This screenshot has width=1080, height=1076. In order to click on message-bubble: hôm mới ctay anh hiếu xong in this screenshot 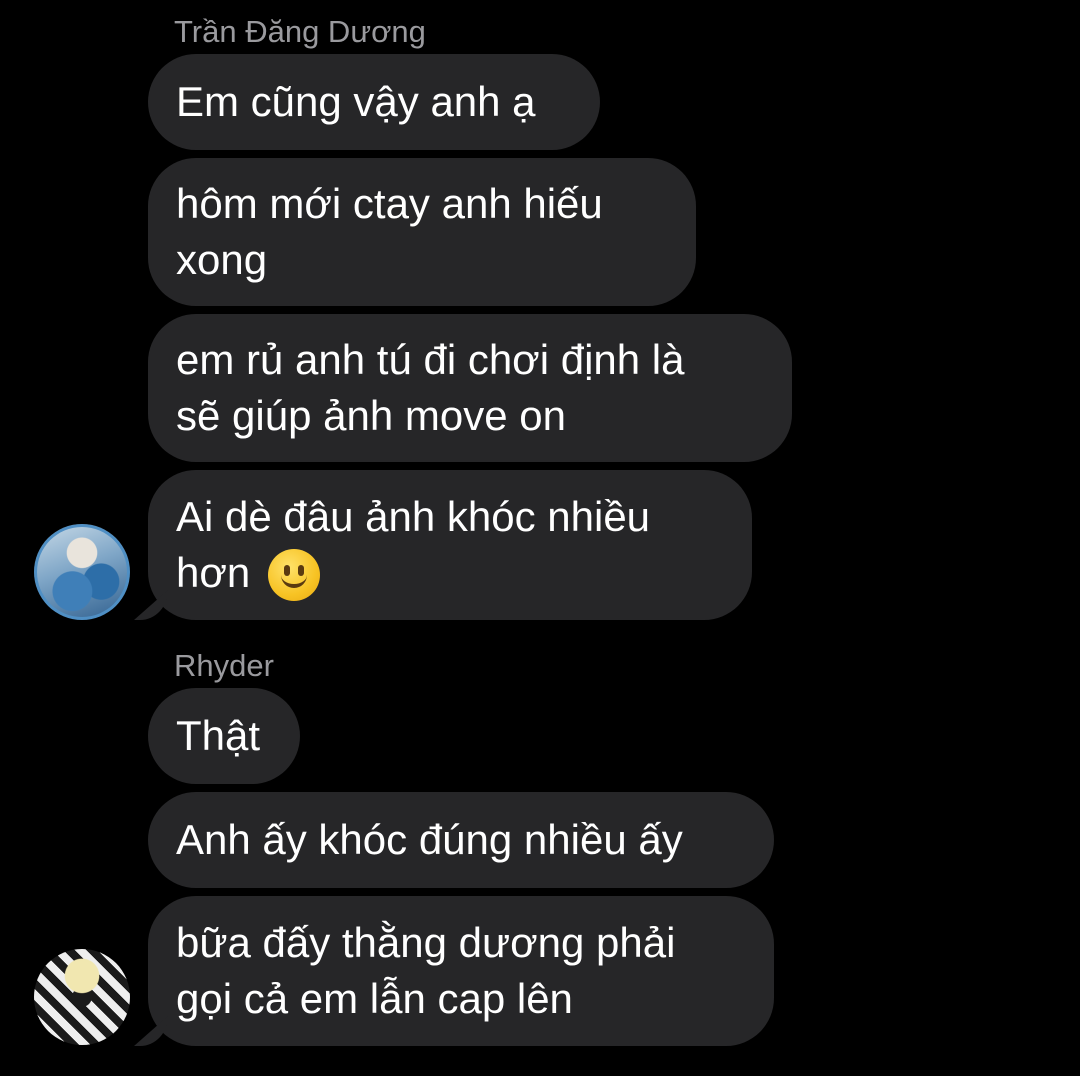, I will do `click(422, 232)`.